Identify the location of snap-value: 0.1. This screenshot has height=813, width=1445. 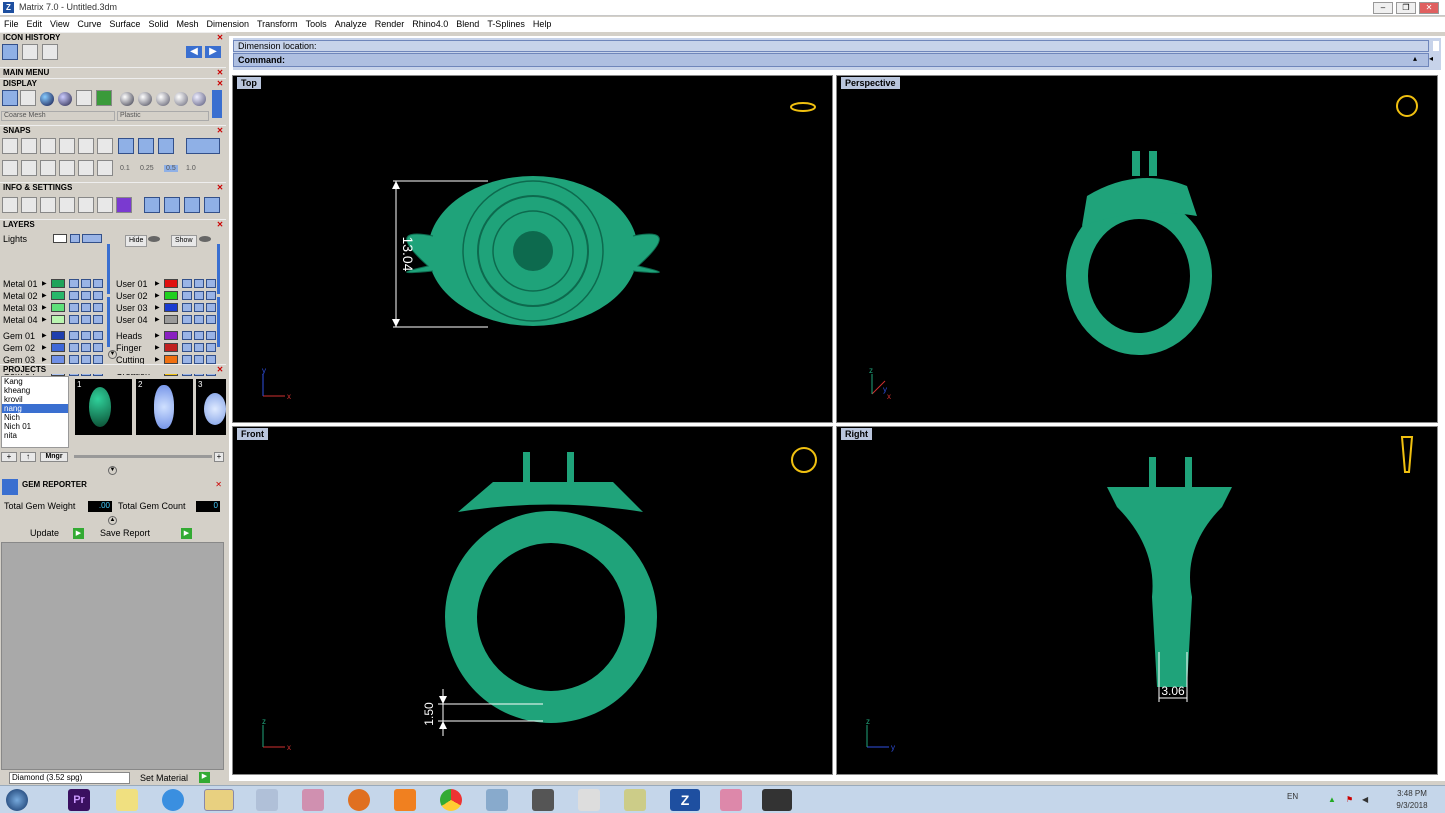
(125, 168).